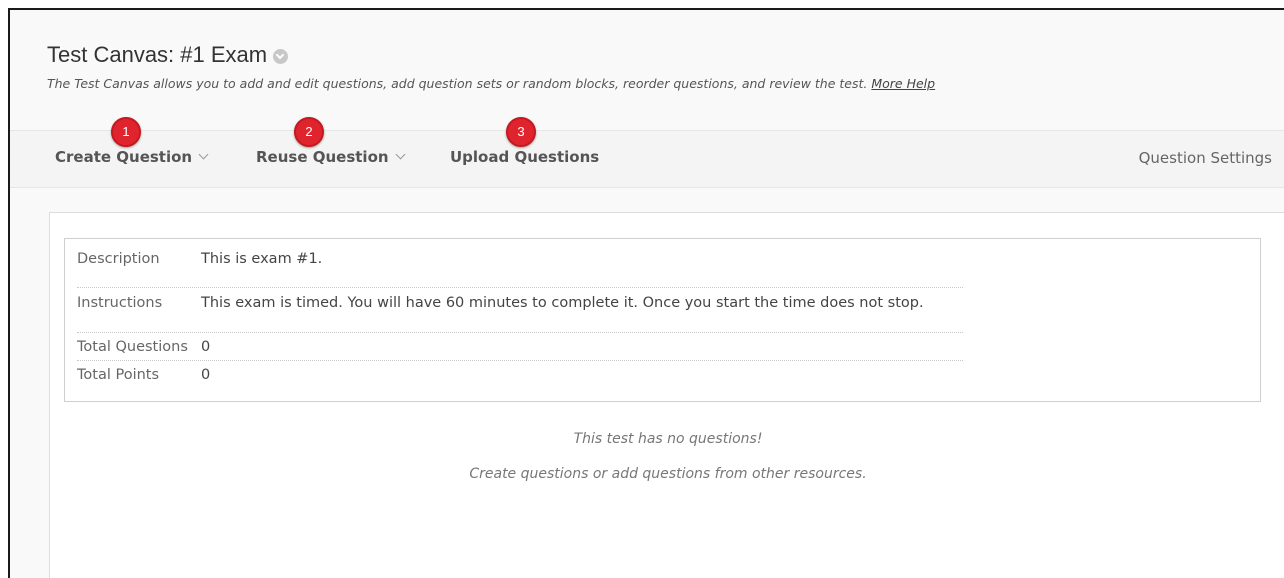 This screenshot has width=1284, height=578. What do you see at coordinates (668, 439) in the screenshot?
I see `empty-state-title: This test has no questions!` at bounding box center [668, 439].